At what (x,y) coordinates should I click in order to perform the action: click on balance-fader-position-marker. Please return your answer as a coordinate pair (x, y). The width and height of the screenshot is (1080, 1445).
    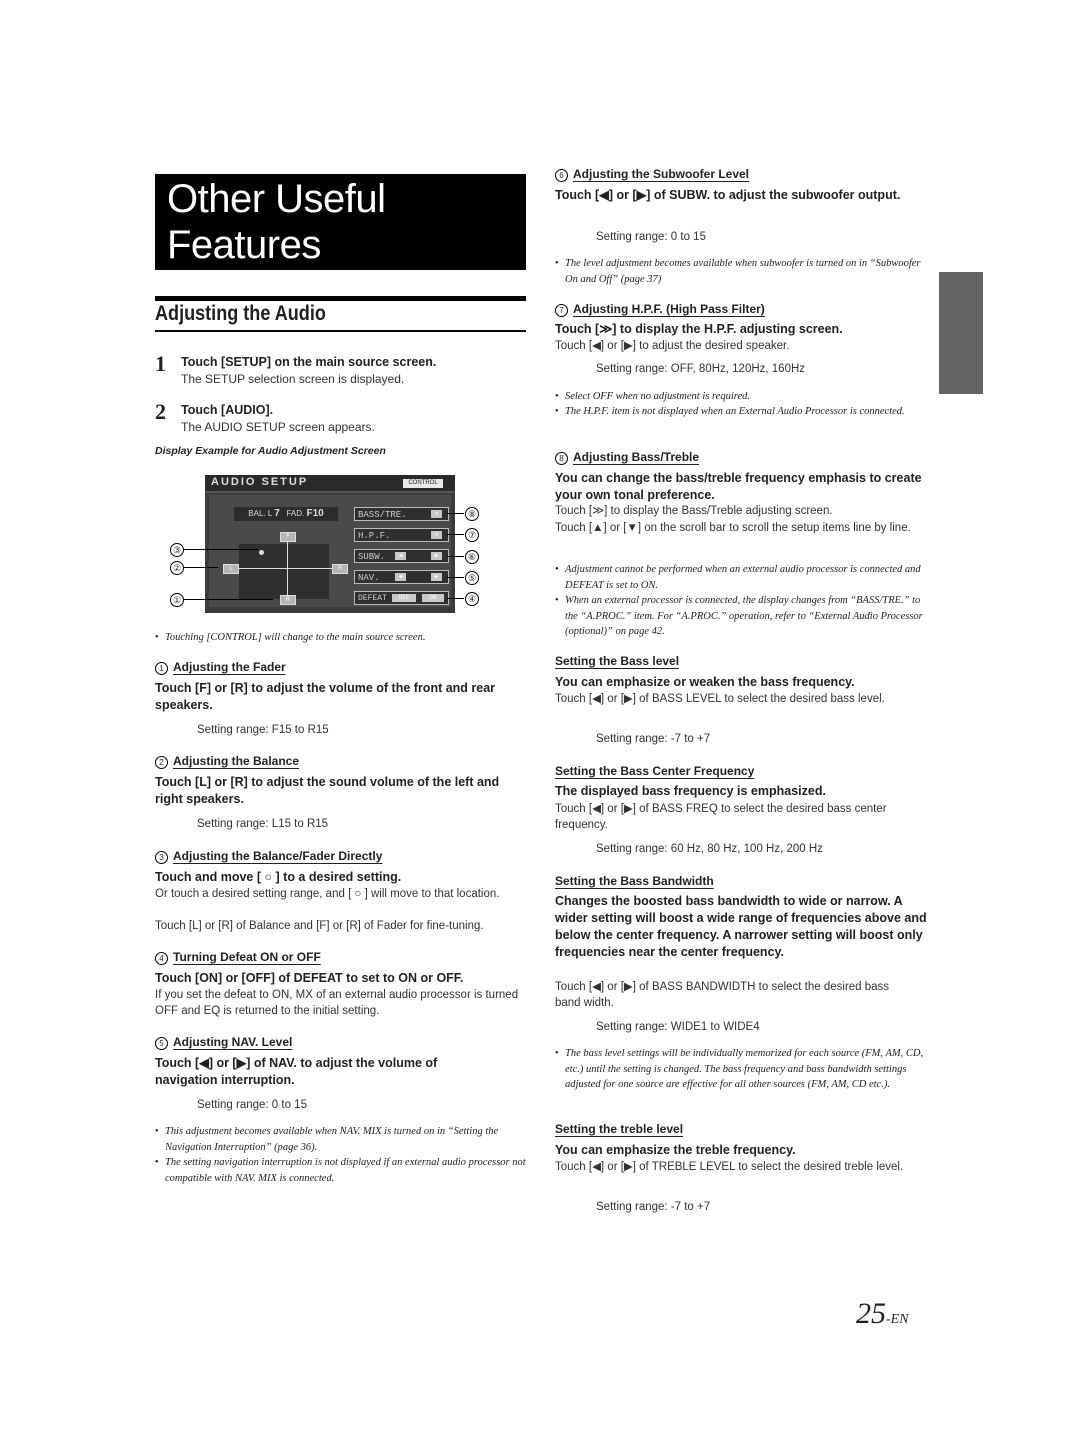
    Looking at the image, I should click on (261, 552).